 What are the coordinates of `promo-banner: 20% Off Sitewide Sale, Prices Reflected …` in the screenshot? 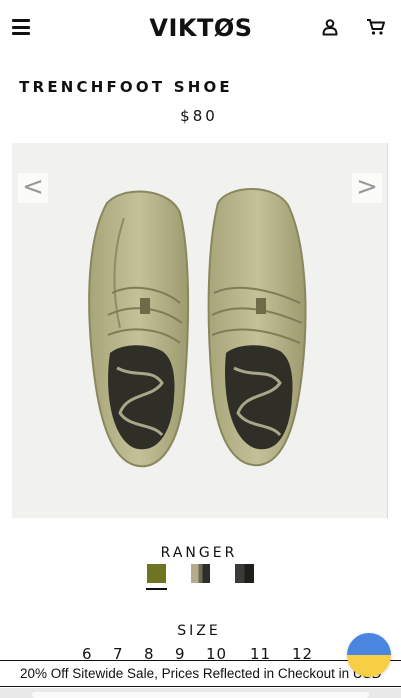 It's located at (200, 673).